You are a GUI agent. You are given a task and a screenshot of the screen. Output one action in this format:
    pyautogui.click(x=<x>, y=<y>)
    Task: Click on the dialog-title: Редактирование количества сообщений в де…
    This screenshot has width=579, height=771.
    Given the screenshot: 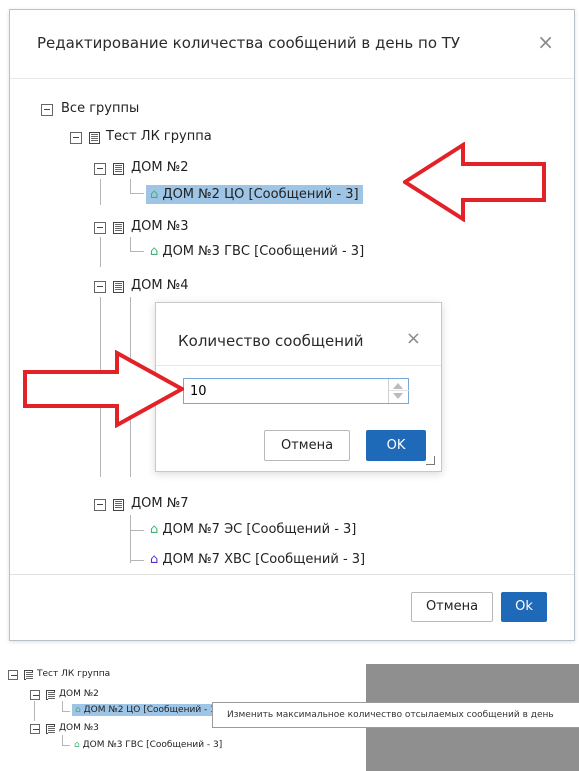 What is the action you would take?
    pyautogui.click(x=249, y=43)
    